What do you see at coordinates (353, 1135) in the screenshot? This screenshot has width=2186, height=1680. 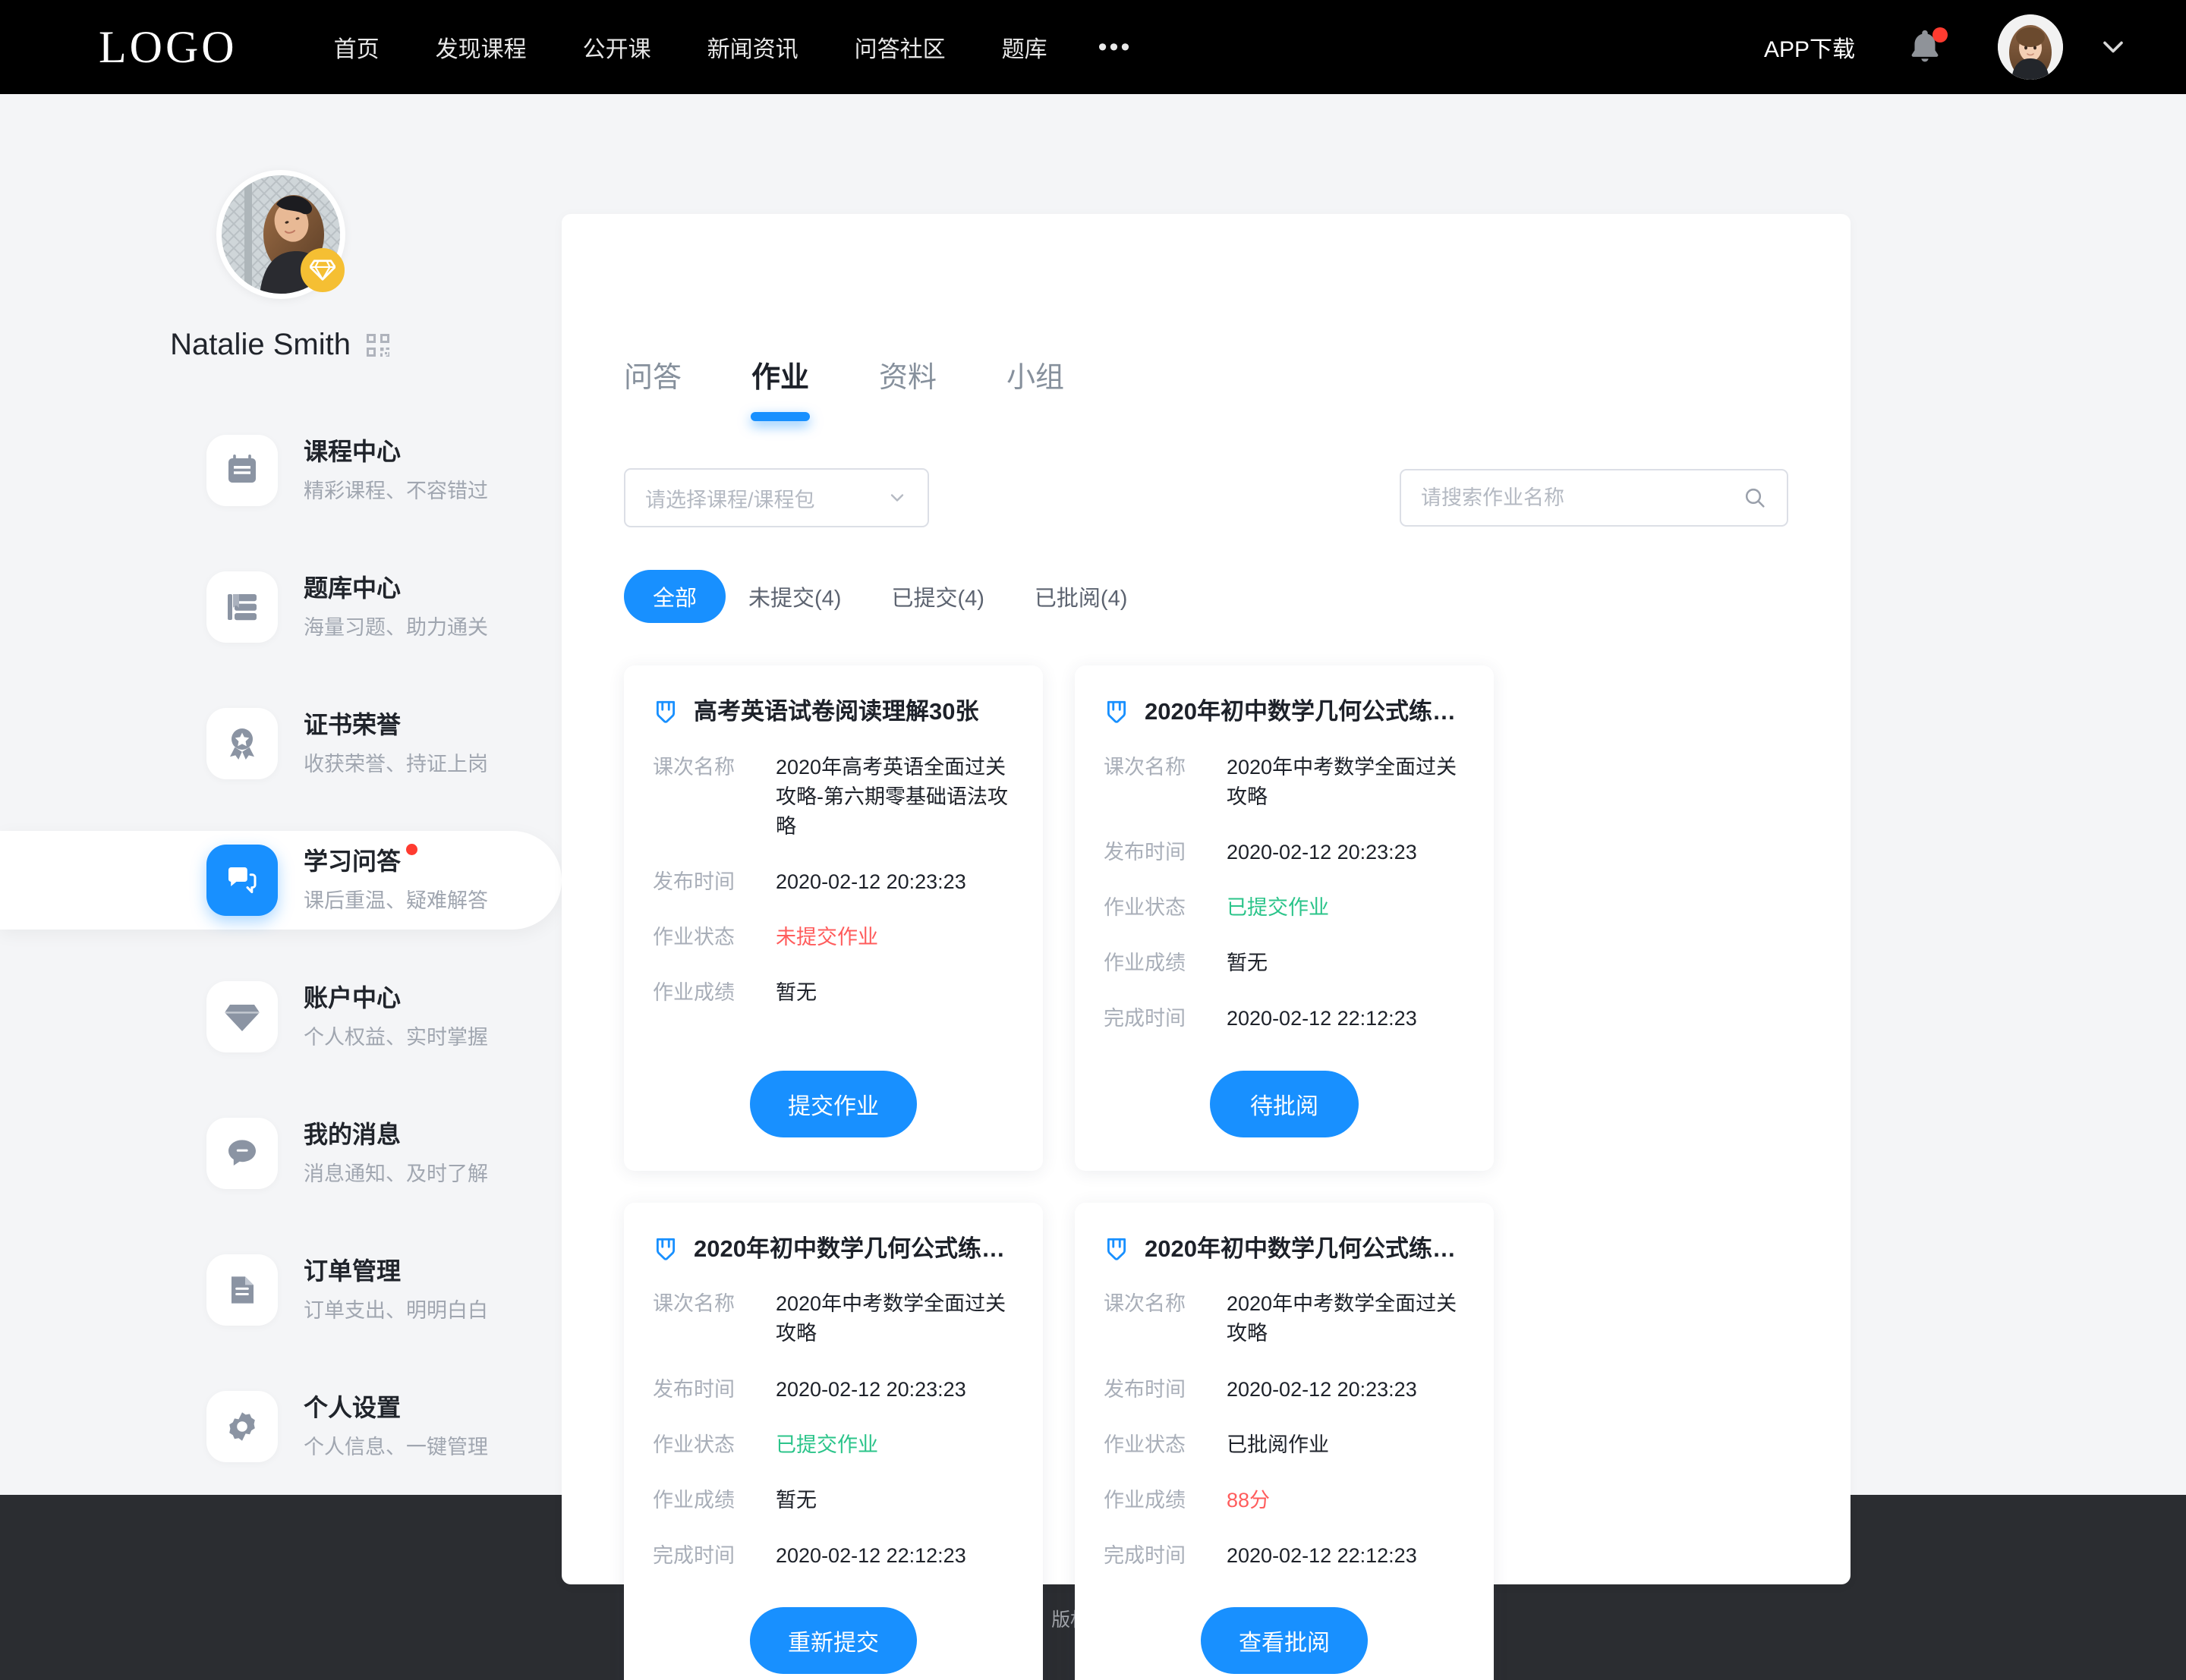 I see `sidebar-item-title: 我的消息` at bounding box center [353, 1135].